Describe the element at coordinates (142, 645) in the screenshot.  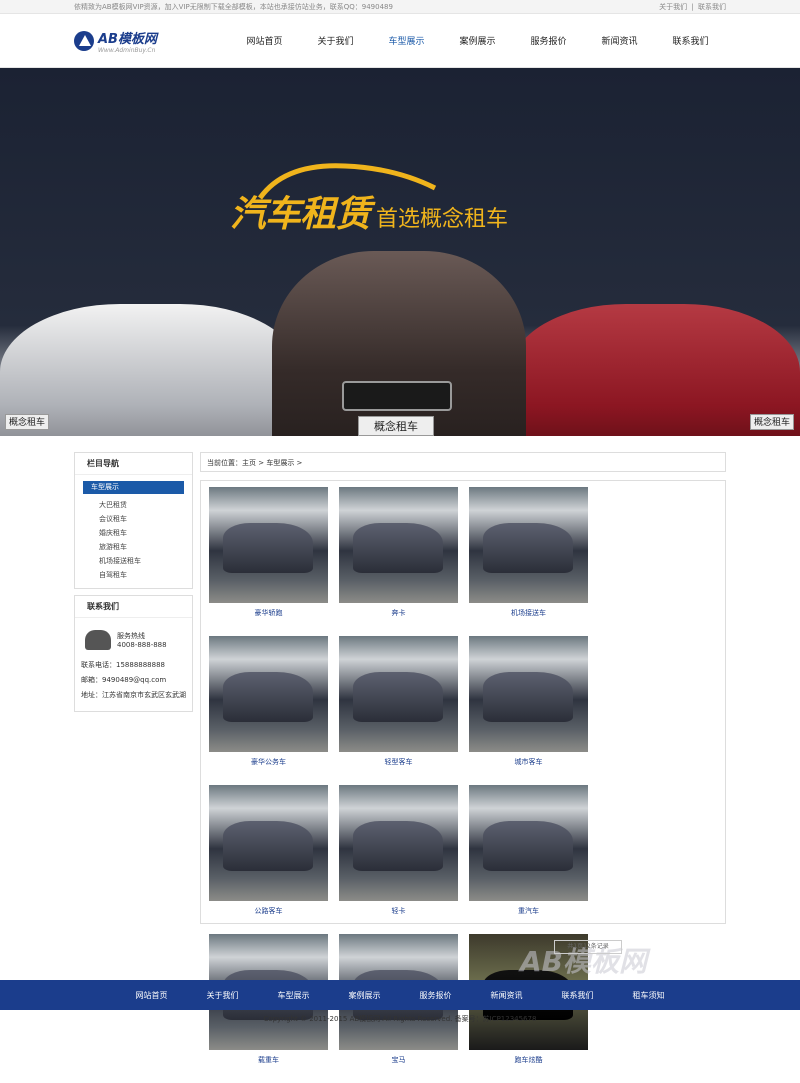
I see `hotline-number: 4008-888-888` at that location.